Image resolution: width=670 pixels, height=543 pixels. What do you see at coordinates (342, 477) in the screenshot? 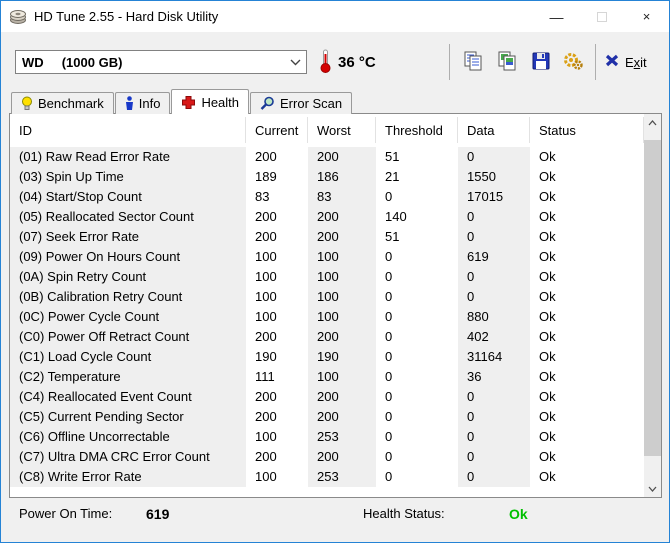
I see `cell-worst: 253` at bounding box center [342, 477].